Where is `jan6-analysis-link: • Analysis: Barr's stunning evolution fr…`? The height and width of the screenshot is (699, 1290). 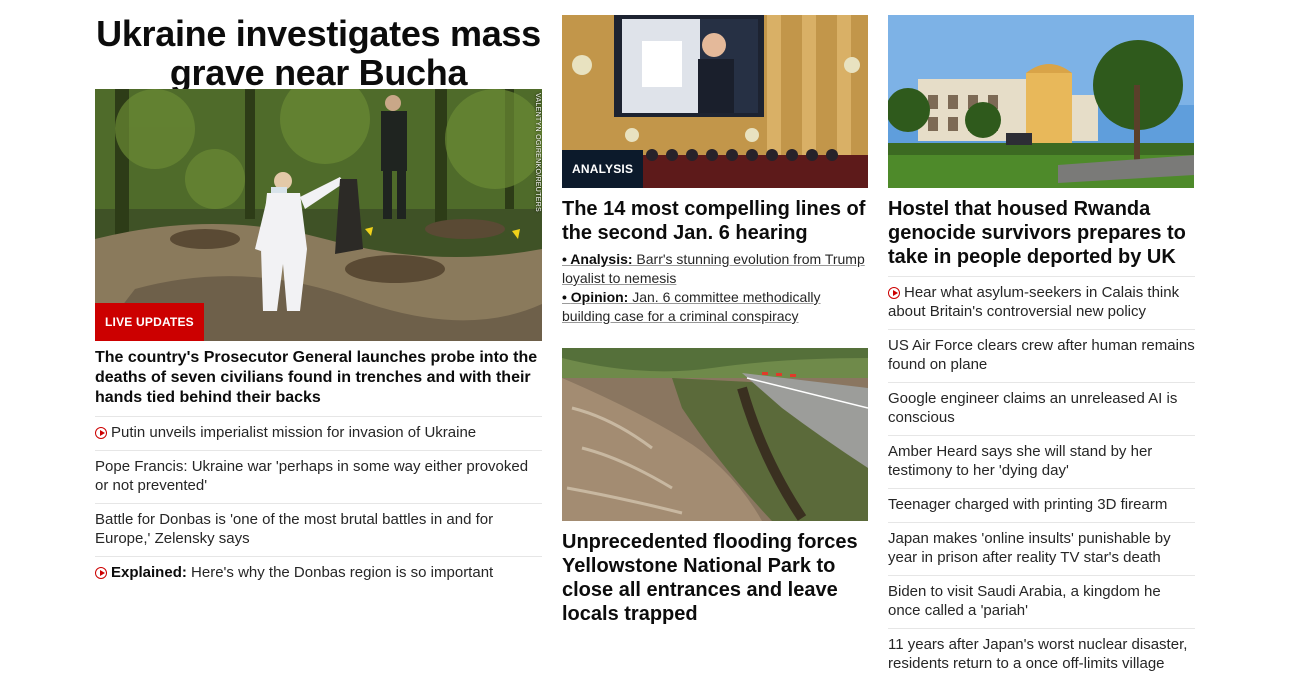
jan6-analysis-link: • Analysis: Barr's stunning evolution fr… is located at coordinates (715, 269).